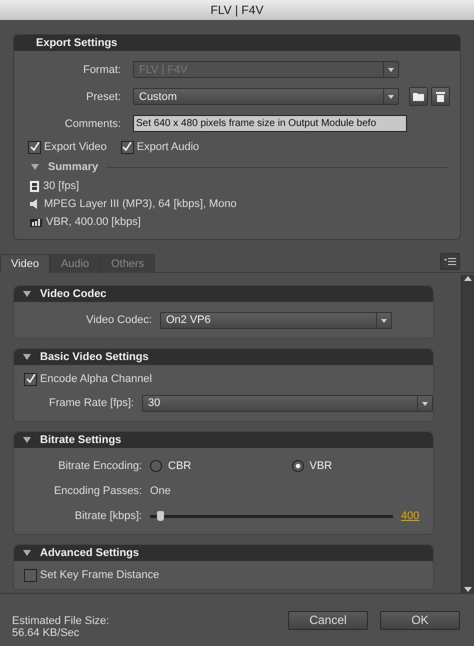  I want to click on scroll-up-icon, so click(468, 279).